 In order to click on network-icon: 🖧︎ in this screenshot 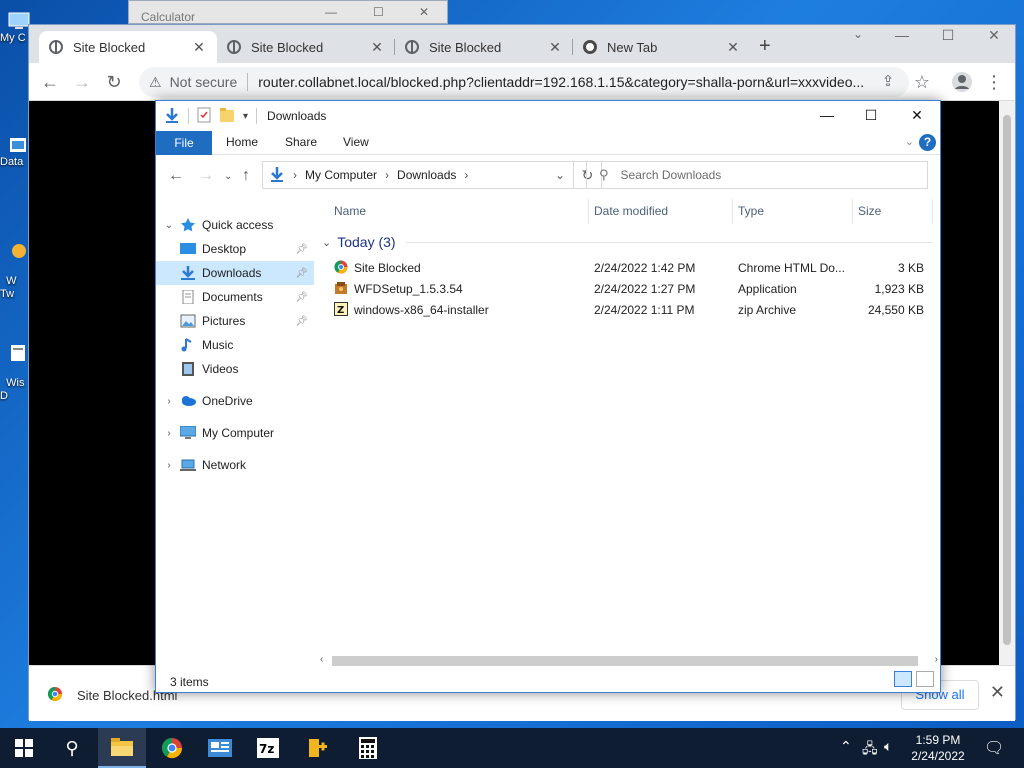, I will do `click(870, 750)`.